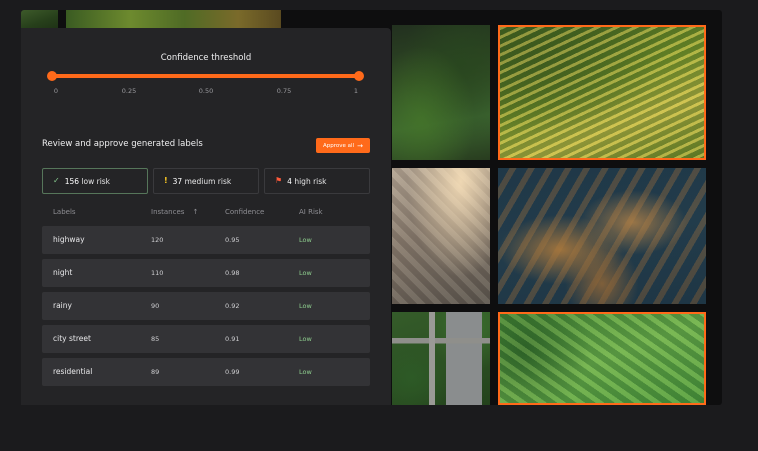  What do you see at coordinates (177, 181) in the screenshot?
I see `medium-risk-count: 37` at bounding box center [177, 181].